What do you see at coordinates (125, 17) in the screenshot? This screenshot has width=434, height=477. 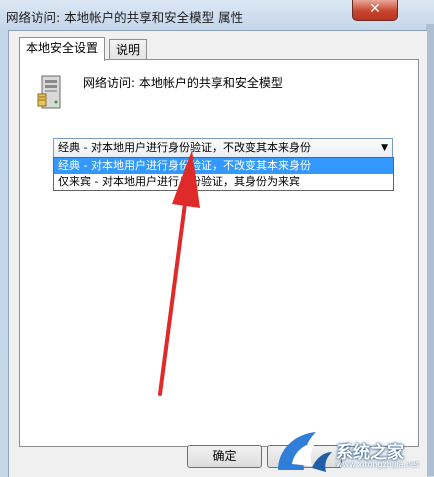 I see `window-title: 网络访问: 本地帐户的共享和安全模型 属性` at bounding box center [125, 17].